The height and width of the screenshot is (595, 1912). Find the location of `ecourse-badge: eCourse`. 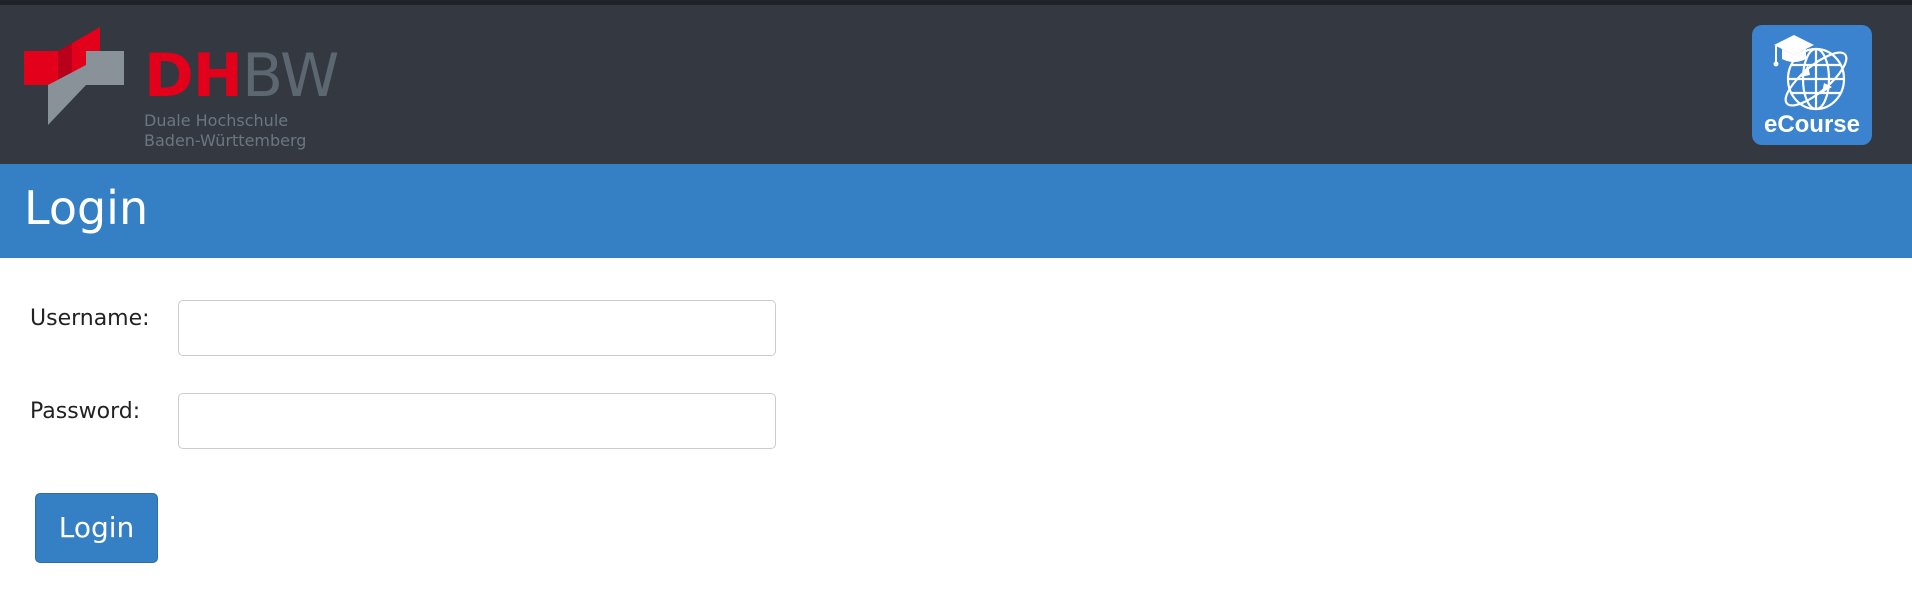

ecourse-badge: eCourse is located at coordinates (1812, 85).